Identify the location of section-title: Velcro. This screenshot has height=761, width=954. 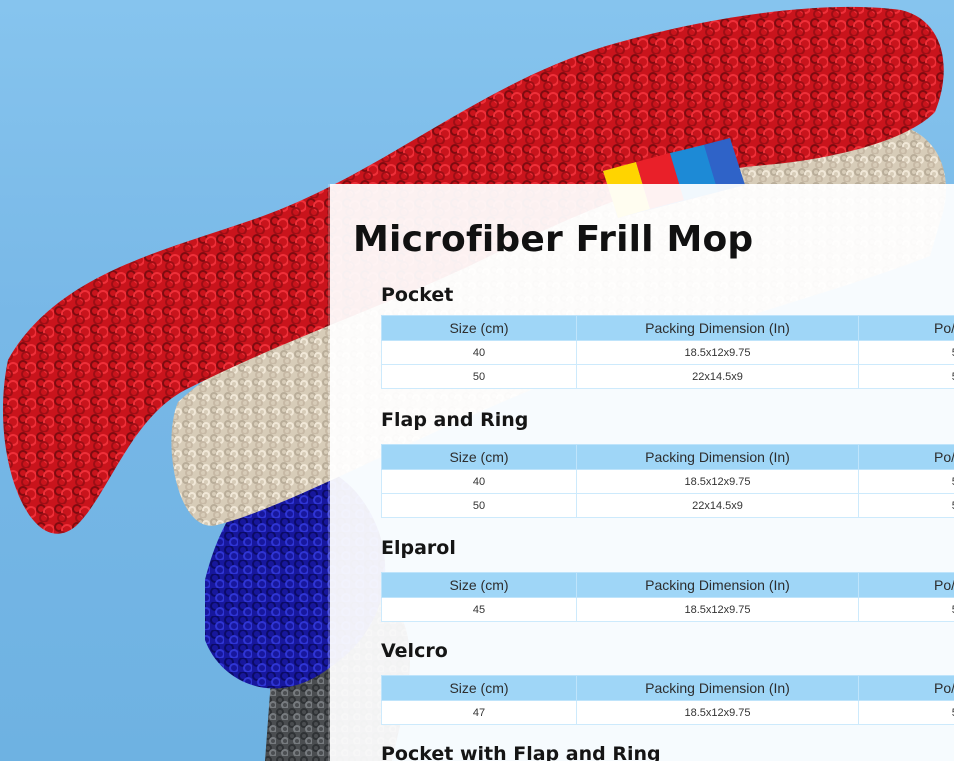
(414, 651).